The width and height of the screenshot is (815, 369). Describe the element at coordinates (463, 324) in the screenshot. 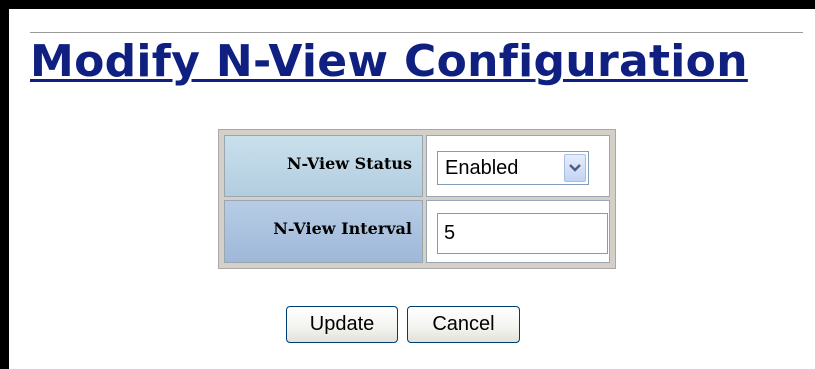

I see `cancel-button: Cancel` at that location.